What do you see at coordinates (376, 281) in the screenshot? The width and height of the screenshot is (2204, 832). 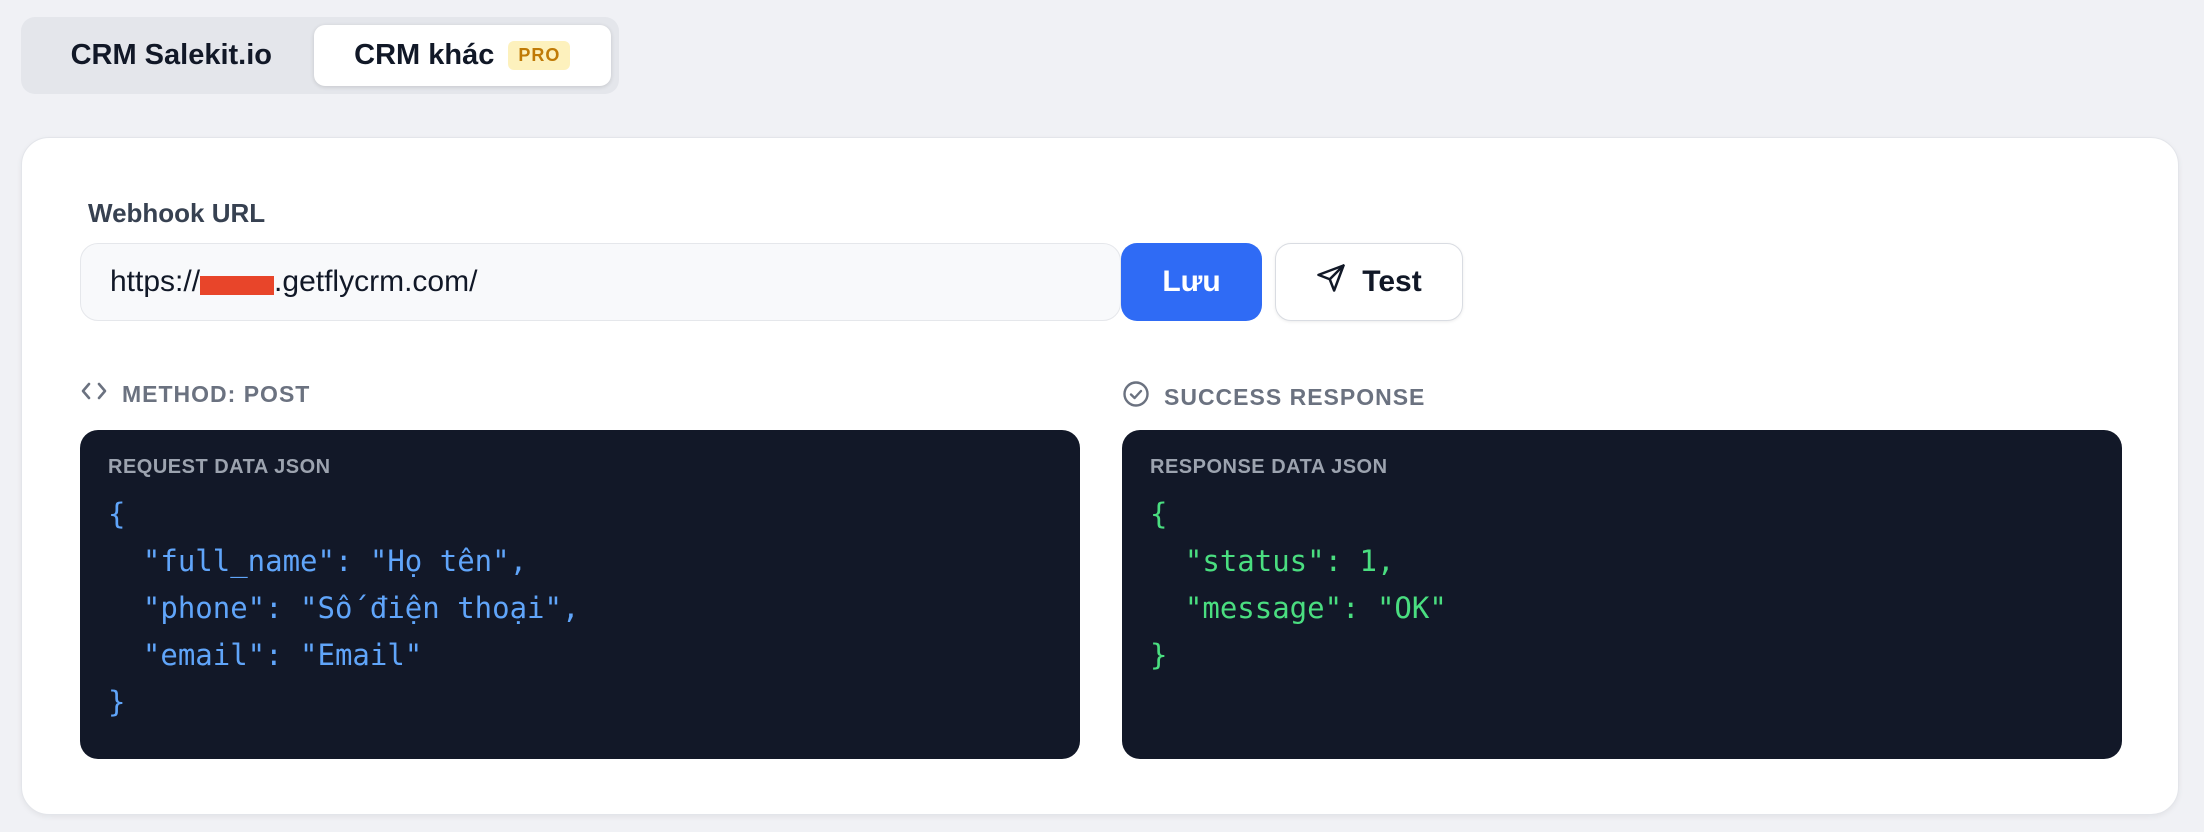 I see `webhook-url-suffix: .getflycrm.com/` at bounding box center [376, 281].